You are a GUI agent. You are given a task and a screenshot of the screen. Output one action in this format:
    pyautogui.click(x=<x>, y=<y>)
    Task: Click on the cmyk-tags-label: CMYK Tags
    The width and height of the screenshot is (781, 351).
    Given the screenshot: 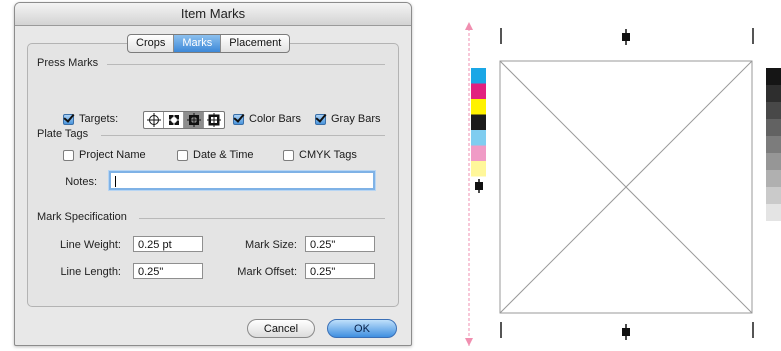 What is the action you would take?
    pyautogui.click(x=328, y=155)
    